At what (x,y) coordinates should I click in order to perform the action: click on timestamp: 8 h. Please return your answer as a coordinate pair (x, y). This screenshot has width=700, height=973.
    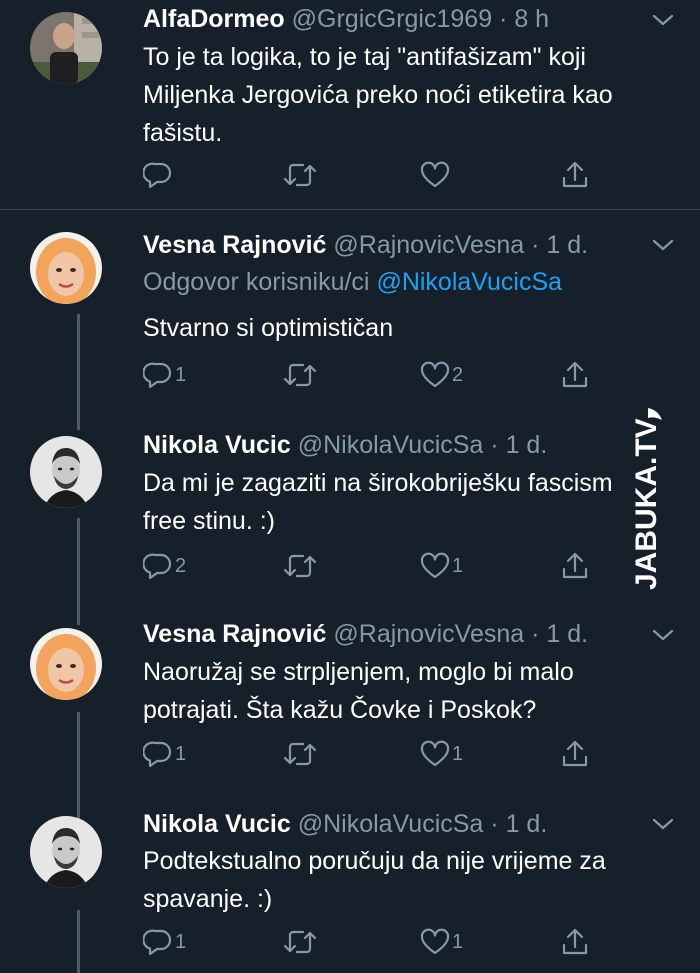
    Looking at the image, I should click on (531, 19).